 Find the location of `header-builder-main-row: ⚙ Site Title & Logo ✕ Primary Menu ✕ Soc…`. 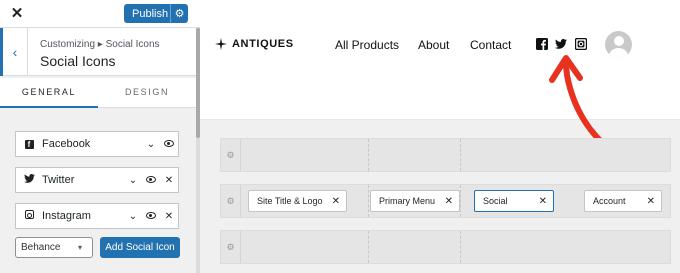

header-builder-main-row: ⚙ Site Title & Logo ✕ Primary Menu ✕ Soc… is located at coordinates (445, 201).